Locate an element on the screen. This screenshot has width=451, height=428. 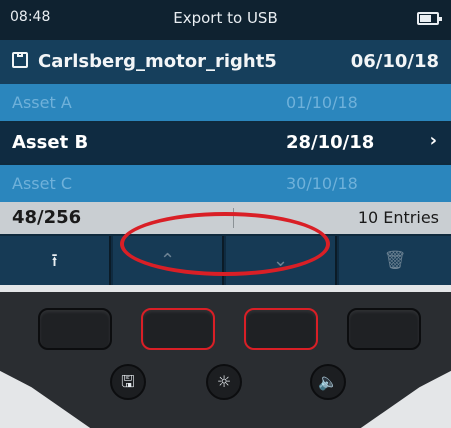
asset-date: 01/10/18 is located at coordinates (322, 102).